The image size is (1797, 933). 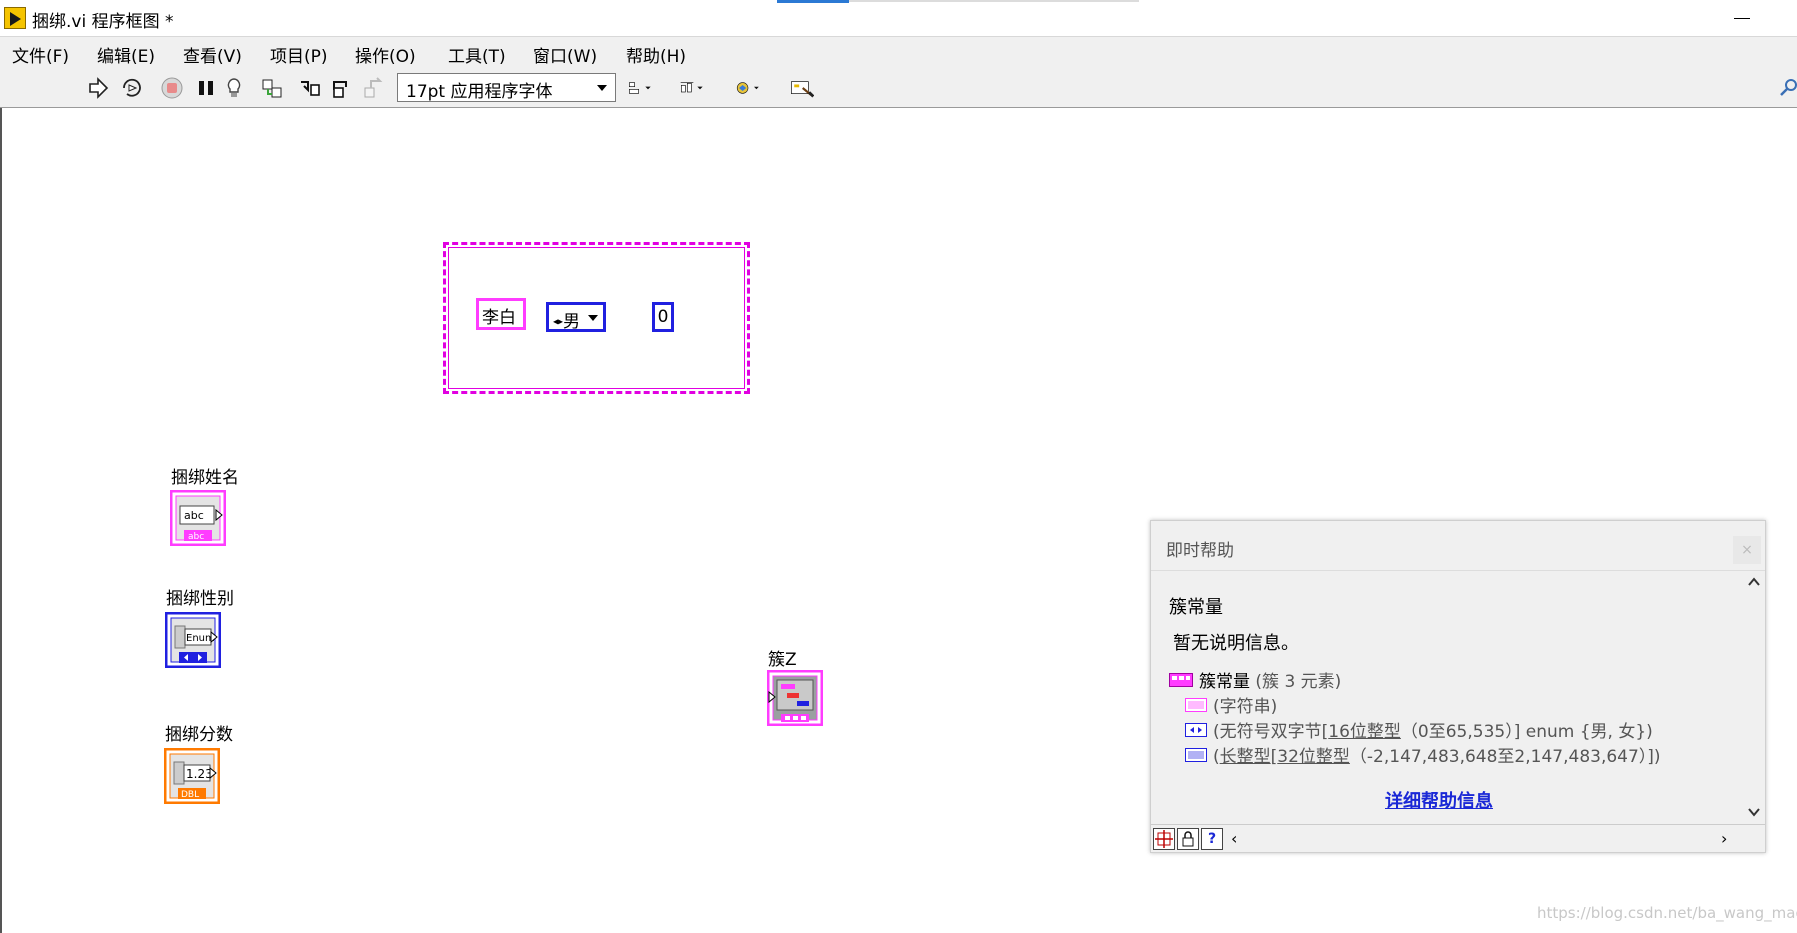 I want to click on step-into-icon, so click(x=310, y=88).